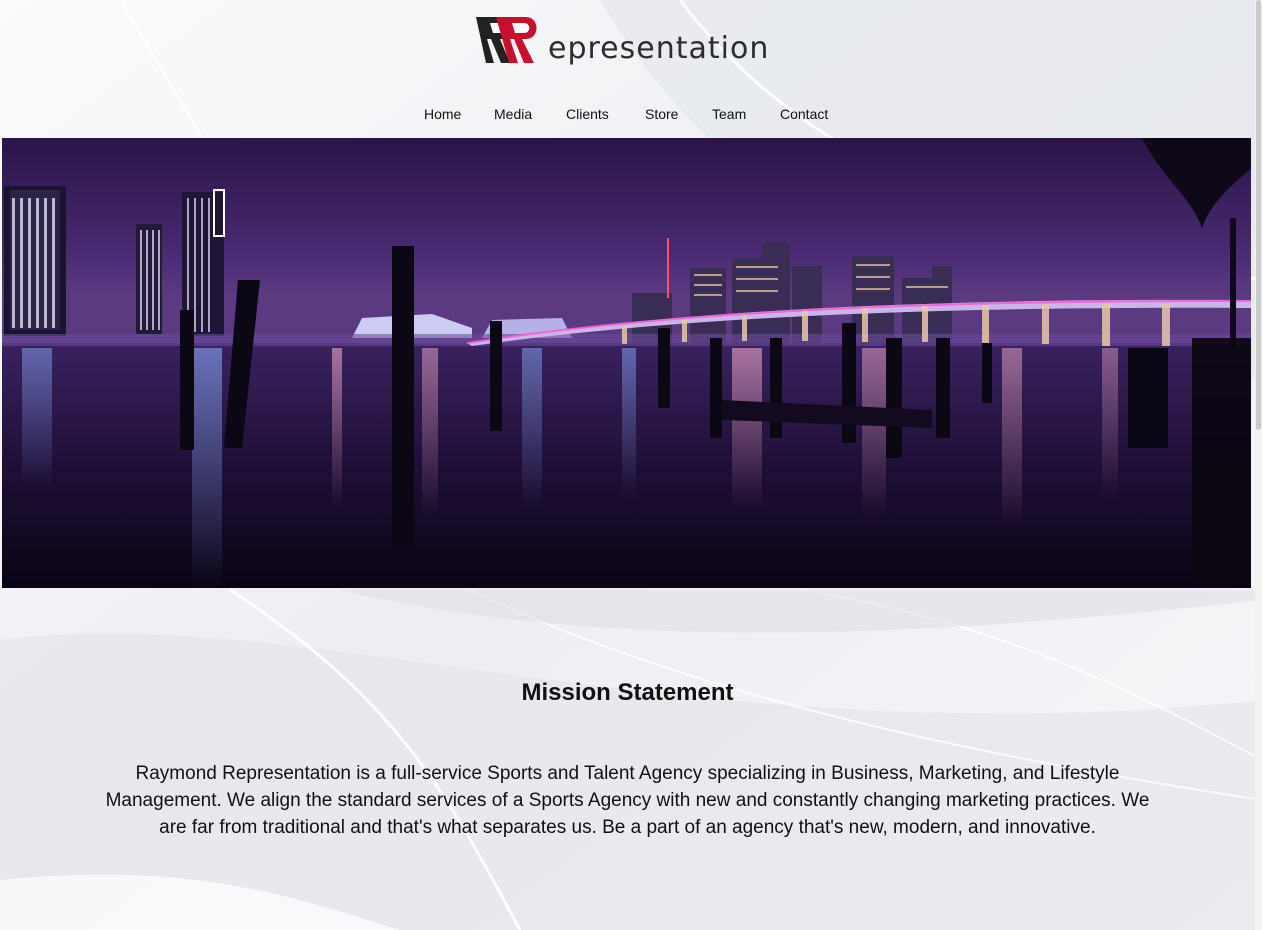  What do you see at coordinates (729, 114) in the screenshot?
I see `nav-item-team: Team` at bounding box center [729, 114].